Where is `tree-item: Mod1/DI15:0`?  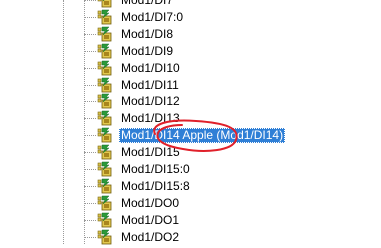 tree-item: Mod1/DI15:0 is located at coordinates (190, 169).